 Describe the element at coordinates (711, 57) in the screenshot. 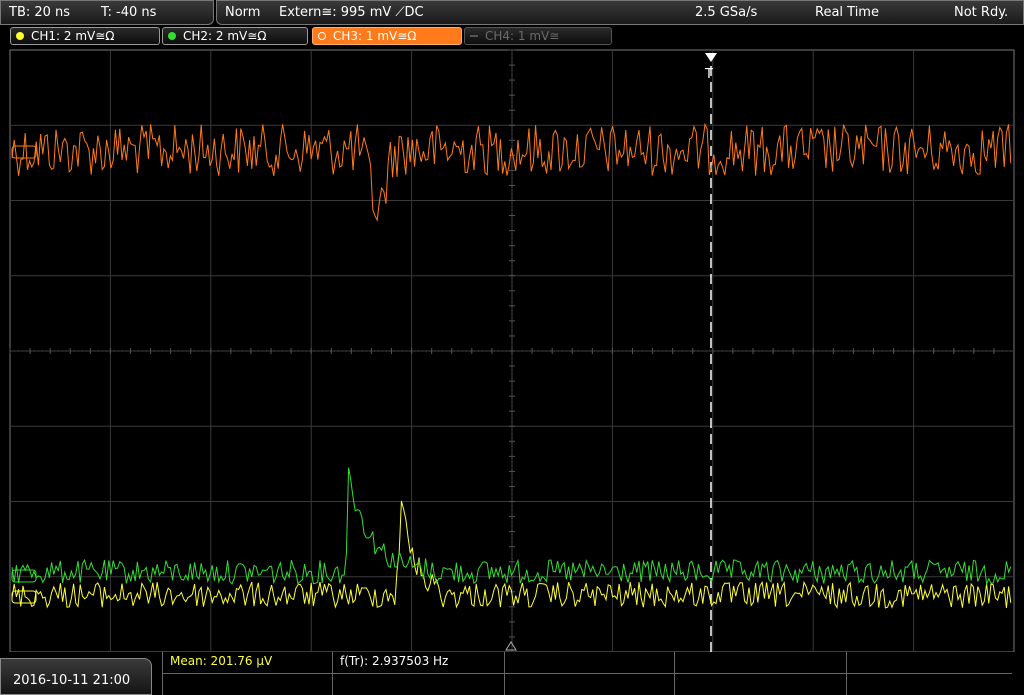

I see `trigger-position-marker-icon` at that location.